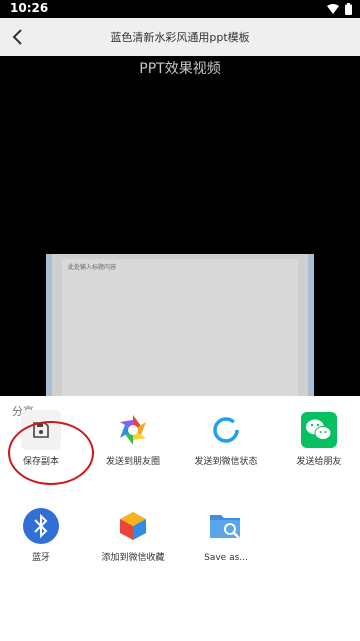 This screenshot has width=360, height=641. I want to click on share-wechat-status: 发送到微信状态, so click(226, 445).